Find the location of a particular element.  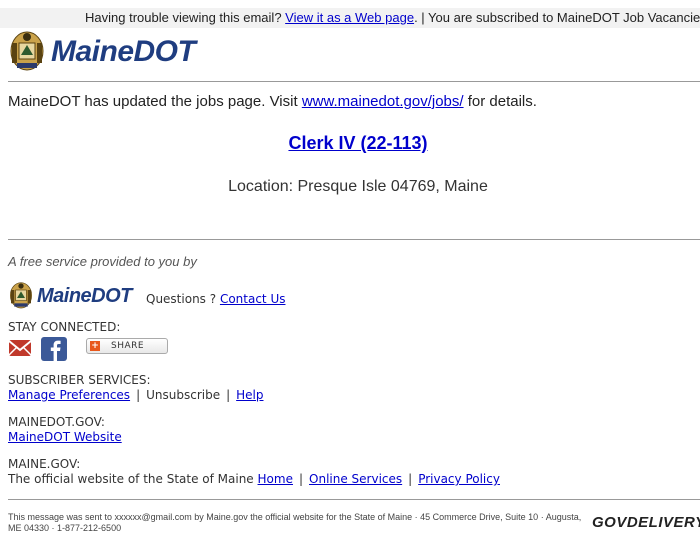

job-location: Location: Presque Isle 04769, Maine is located at coordinates (358, 186).